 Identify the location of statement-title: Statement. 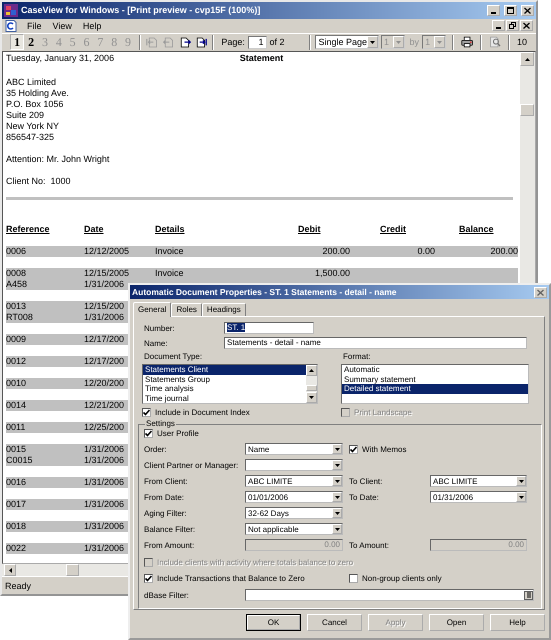
(262, 58).